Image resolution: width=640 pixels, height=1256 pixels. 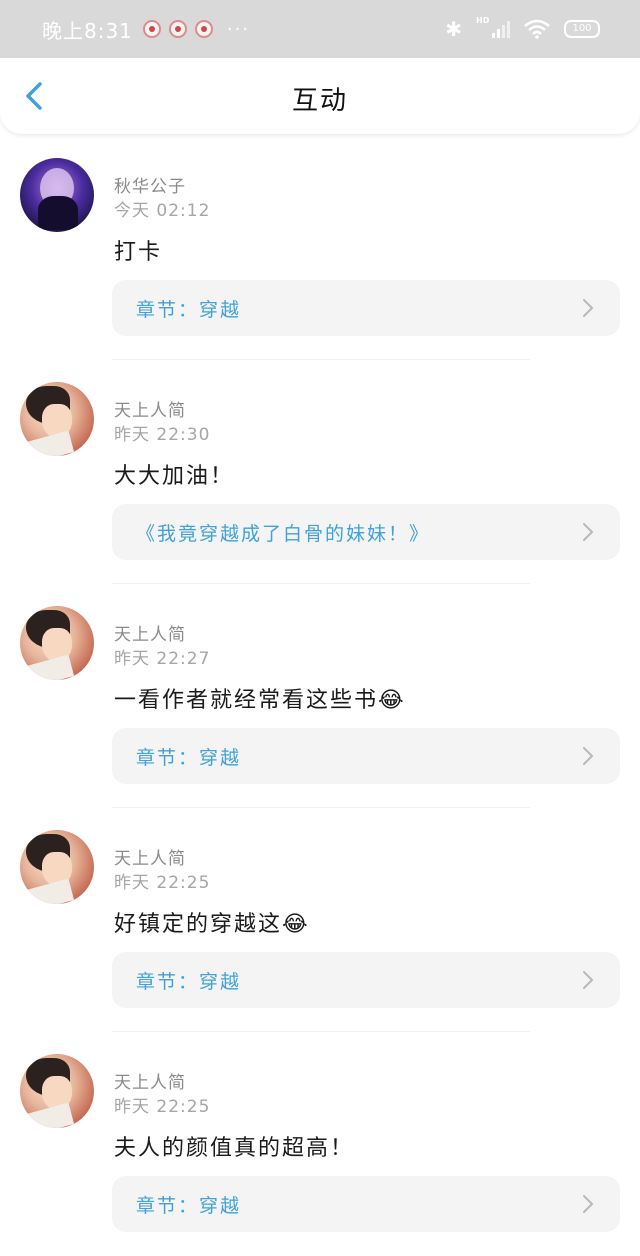 I want to click on comment-timestamp: 今天 02:12, so click(x=162, y=211).